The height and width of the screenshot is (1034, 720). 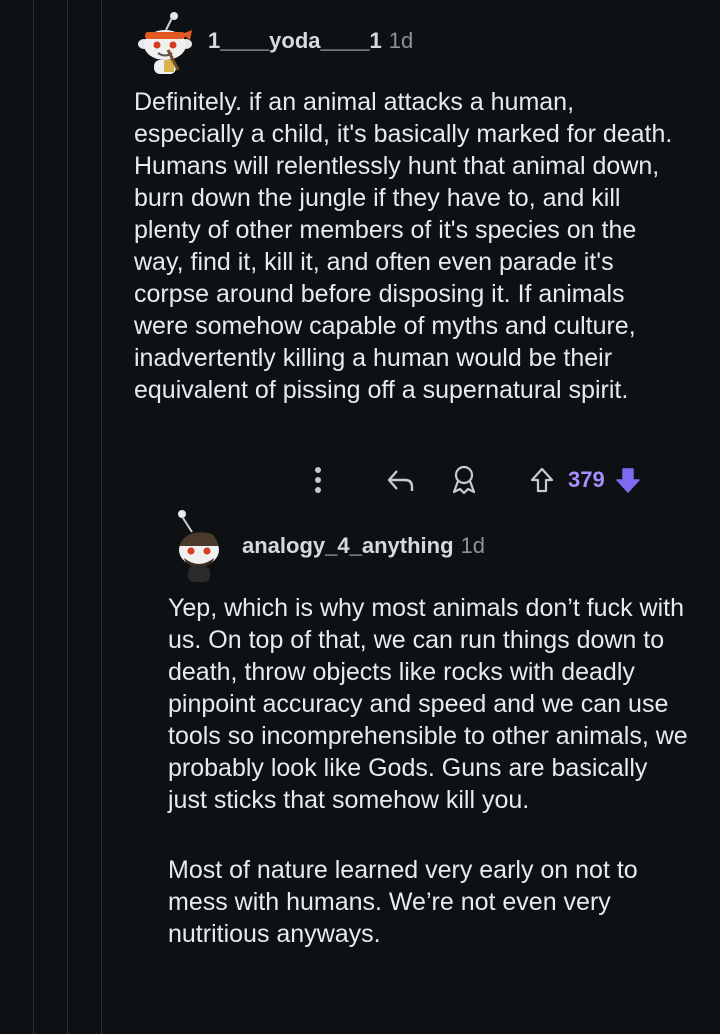 I want to click on more-vertical-icon, so click(x=318, y=480).